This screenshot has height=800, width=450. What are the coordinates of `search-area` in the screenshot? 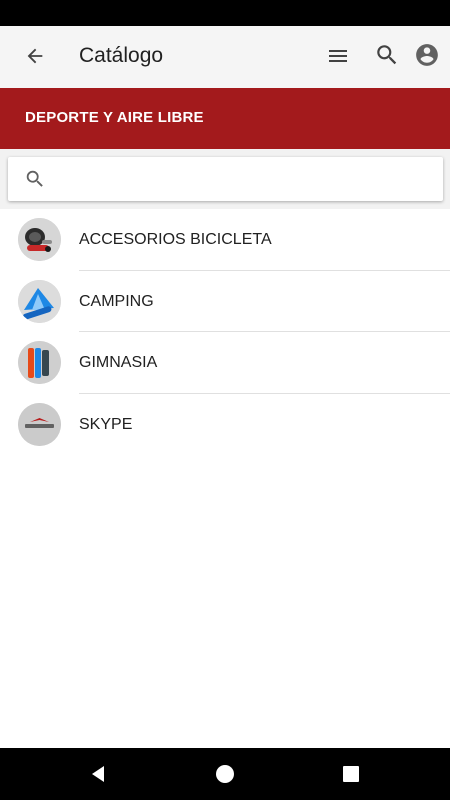 It's located at (225, 179).